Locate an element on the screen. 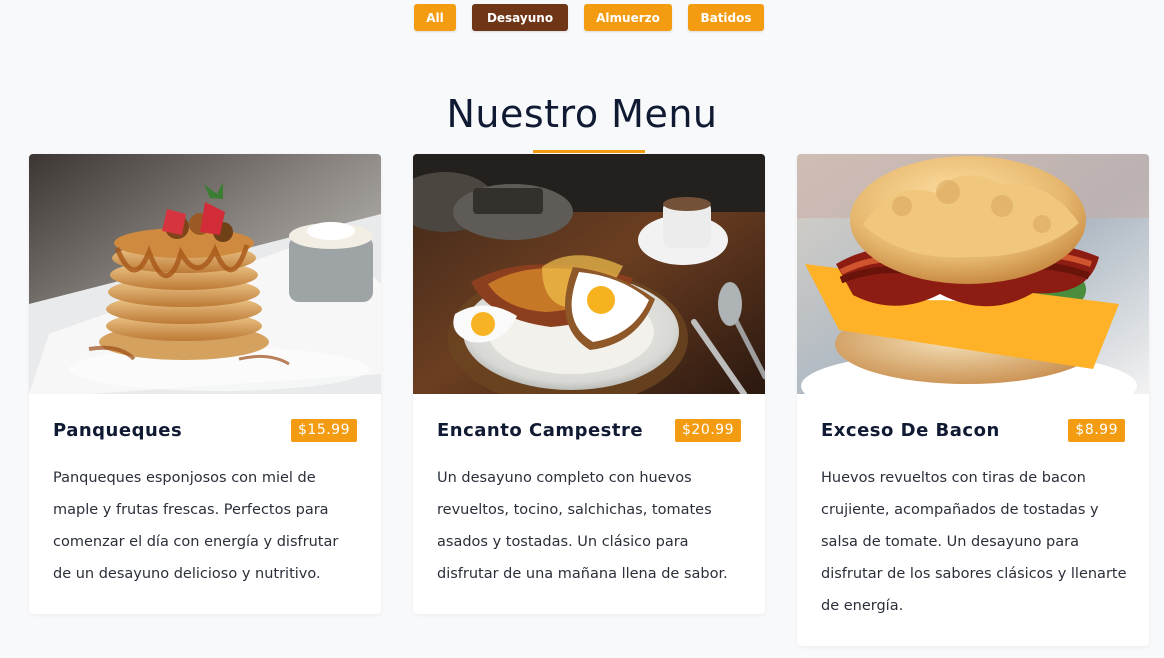  card-header: Panqueques $15.99 is located at coordinates (205, 432).